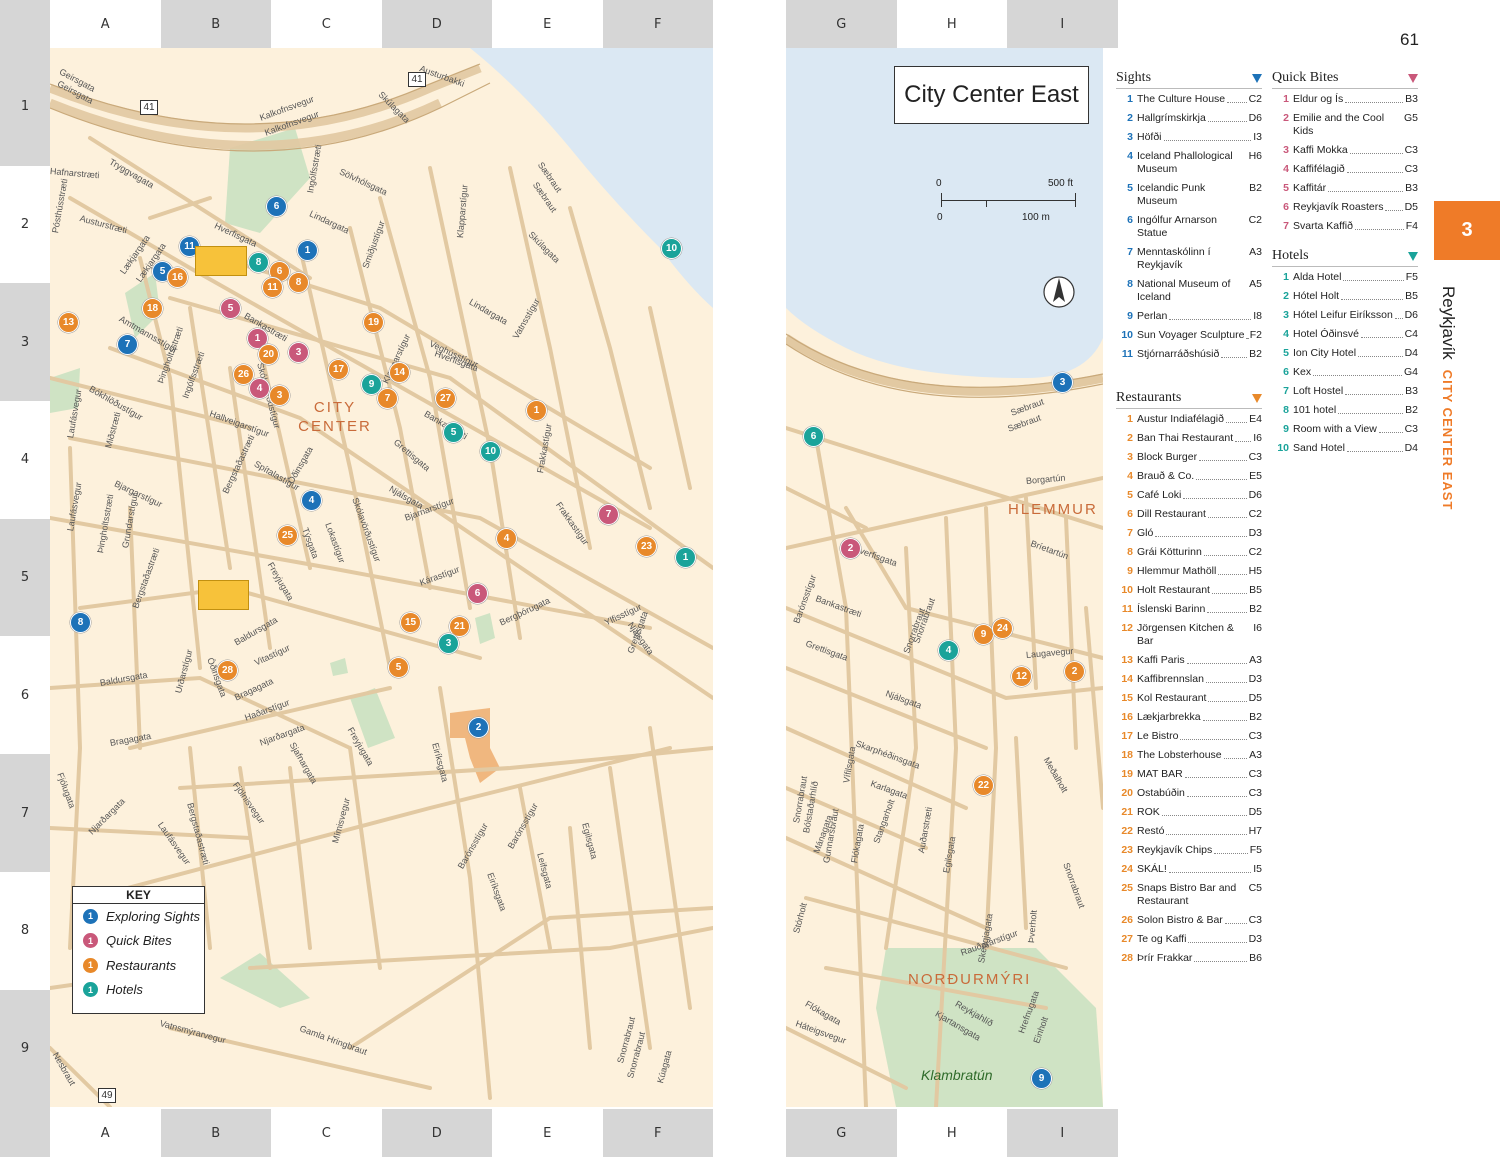 This screenshot has width=1500, height=1157. What do you see at coordinates (152, 308) in the screenshot?
I see `map-rest-marker: 18` at bounding box center [152, 308].